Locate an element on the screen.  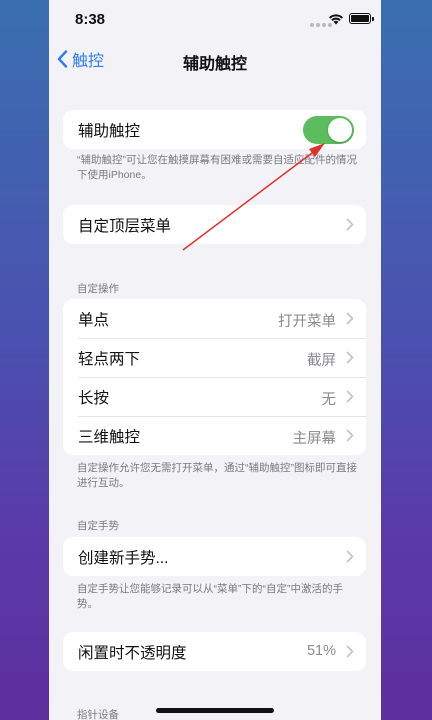
idle-opacity-label: 闲置时不透明度 is located at coordinates (132, 653).